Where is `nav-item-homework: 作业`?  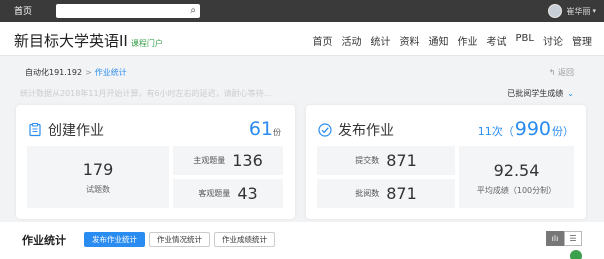 nav-item-homework: 作业 is located at coordinates (468, 40).